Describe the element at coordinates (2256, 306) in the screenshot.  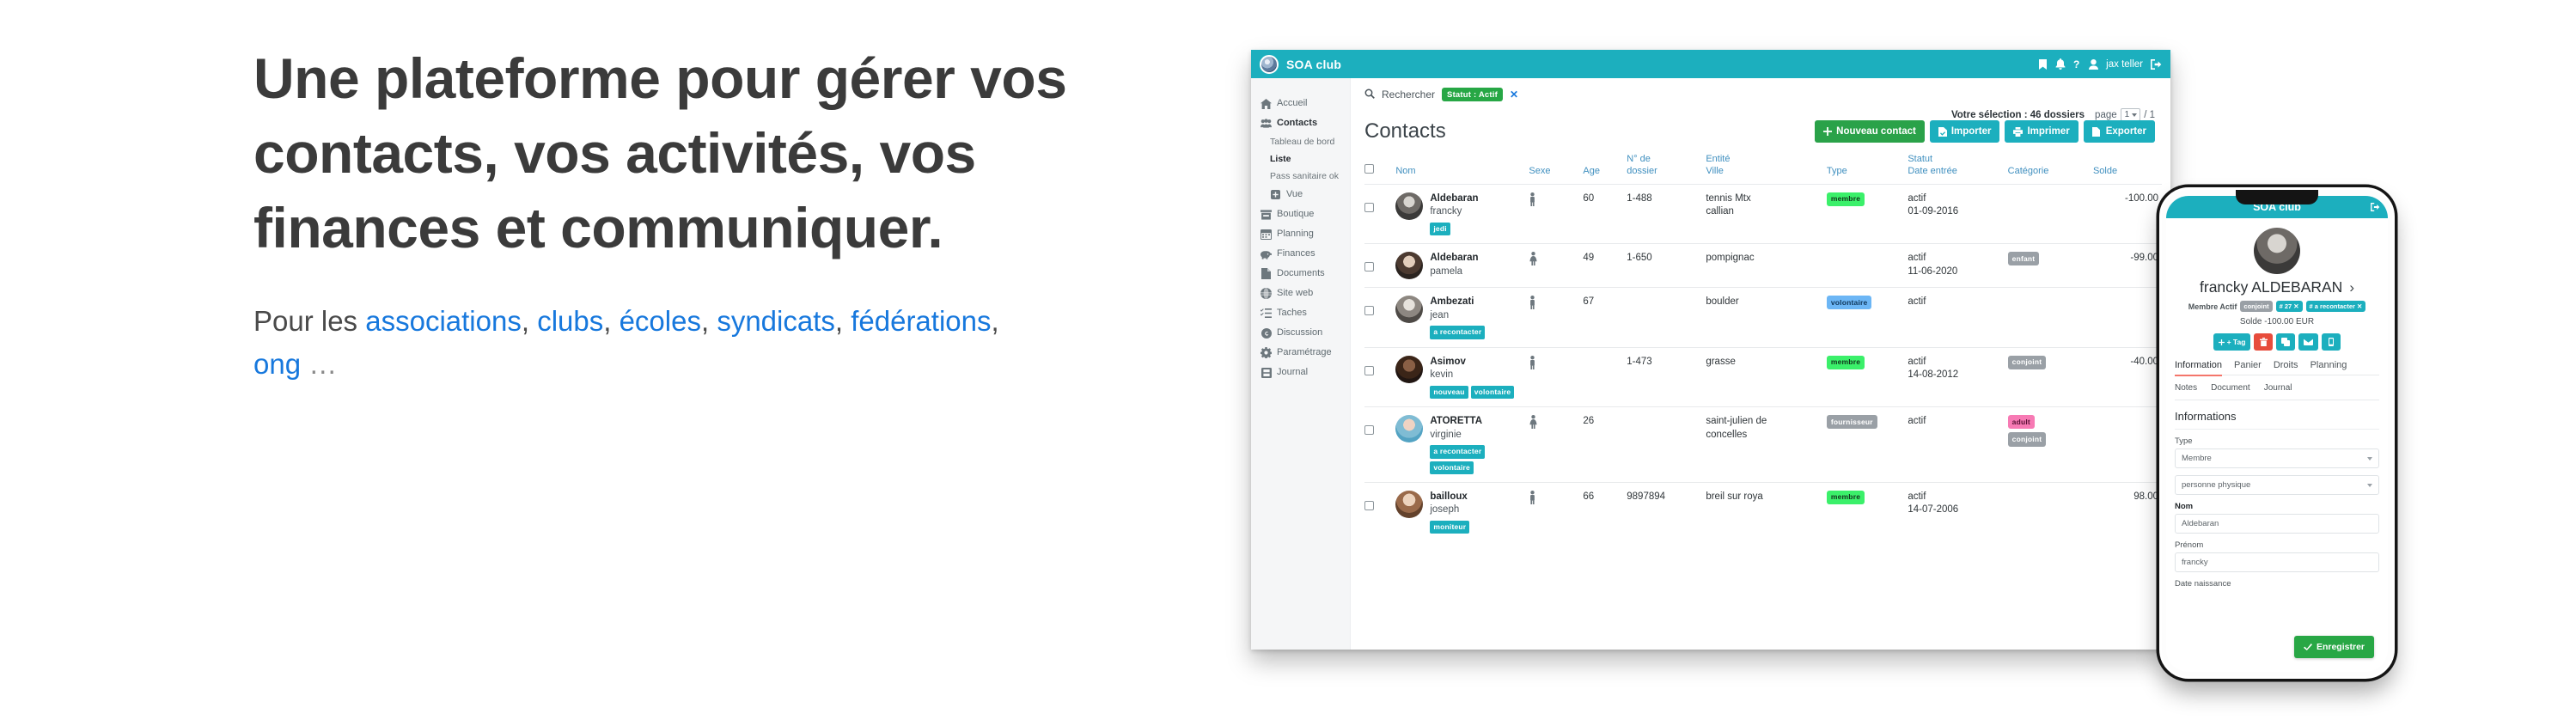
I see `badge-conjoint: conjoint` at that location.